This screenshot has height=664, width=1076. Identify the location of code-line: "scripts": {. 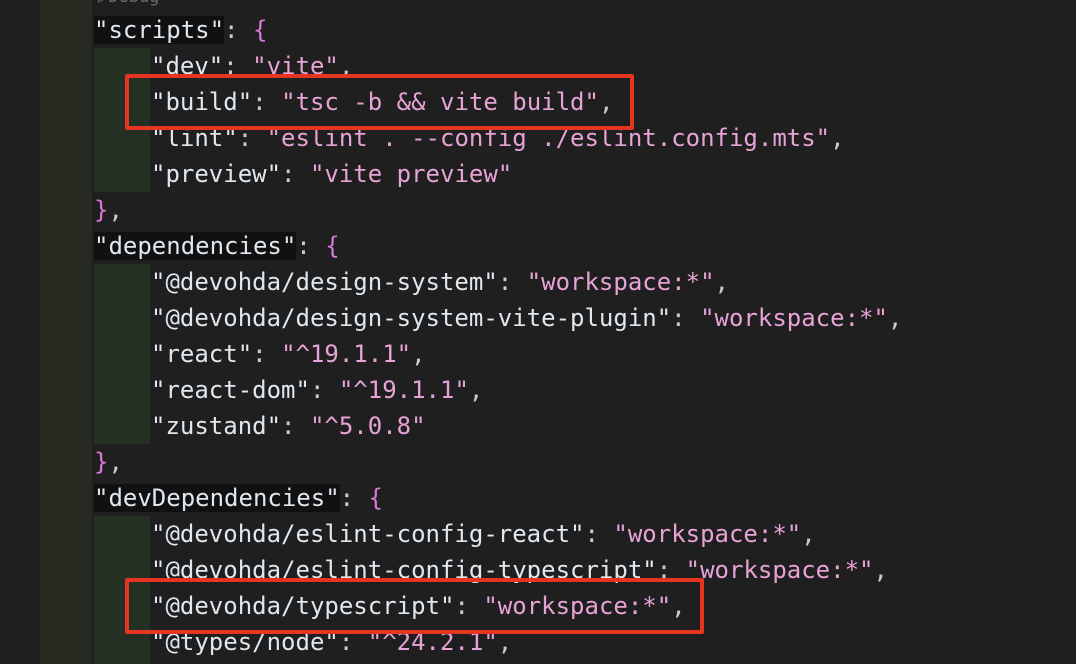
(180, 30).